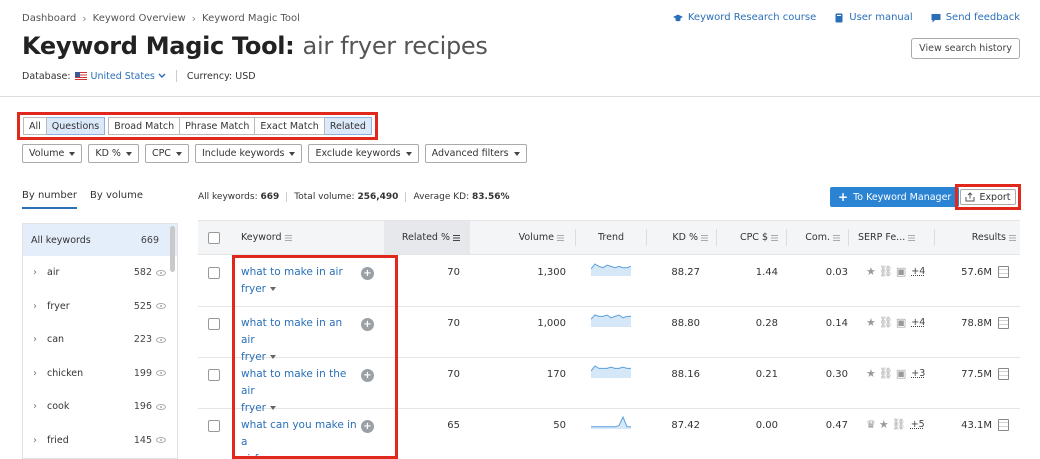  What do you see at coordinates (100, 407) in the screenshot?
I see `group-item: › cook 196` at bounding box center [100, 407].